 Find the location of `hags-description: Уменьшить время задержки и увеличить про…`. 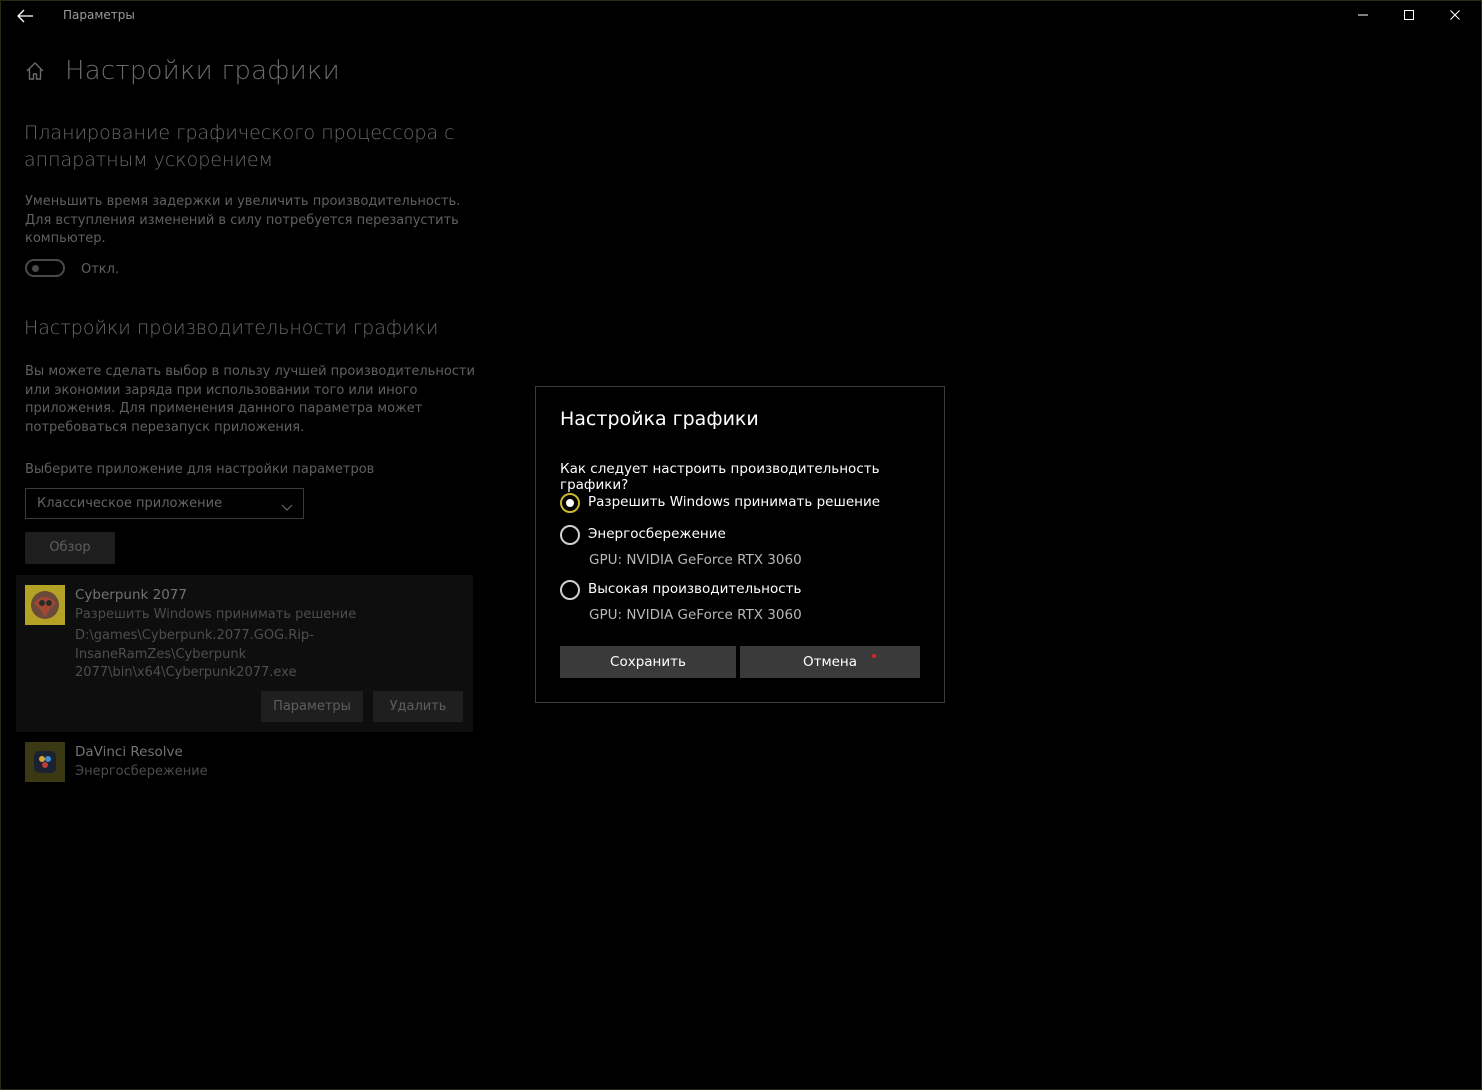

hags-description: Уменьшить время задержки и увеличить про… is located at coordinates (243, 220).